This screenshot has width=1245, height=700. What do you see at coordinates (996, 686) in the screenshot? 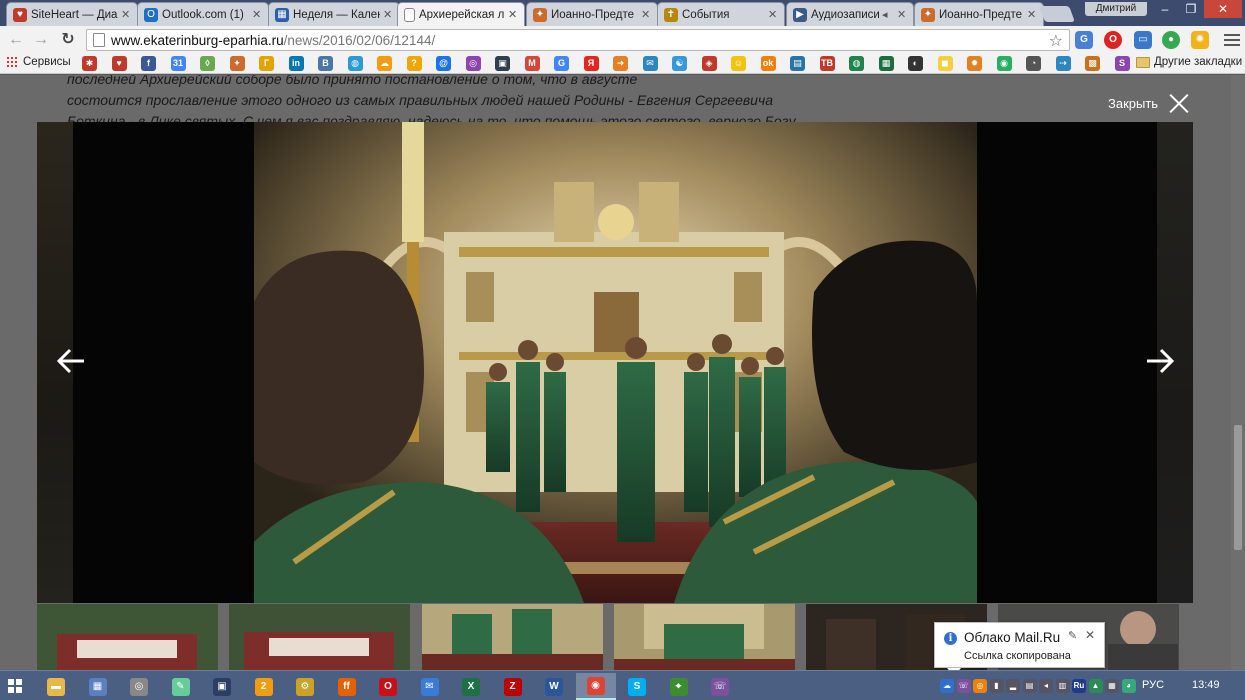
I see `tray-icon: ▮` at bounding box center [996, 686].